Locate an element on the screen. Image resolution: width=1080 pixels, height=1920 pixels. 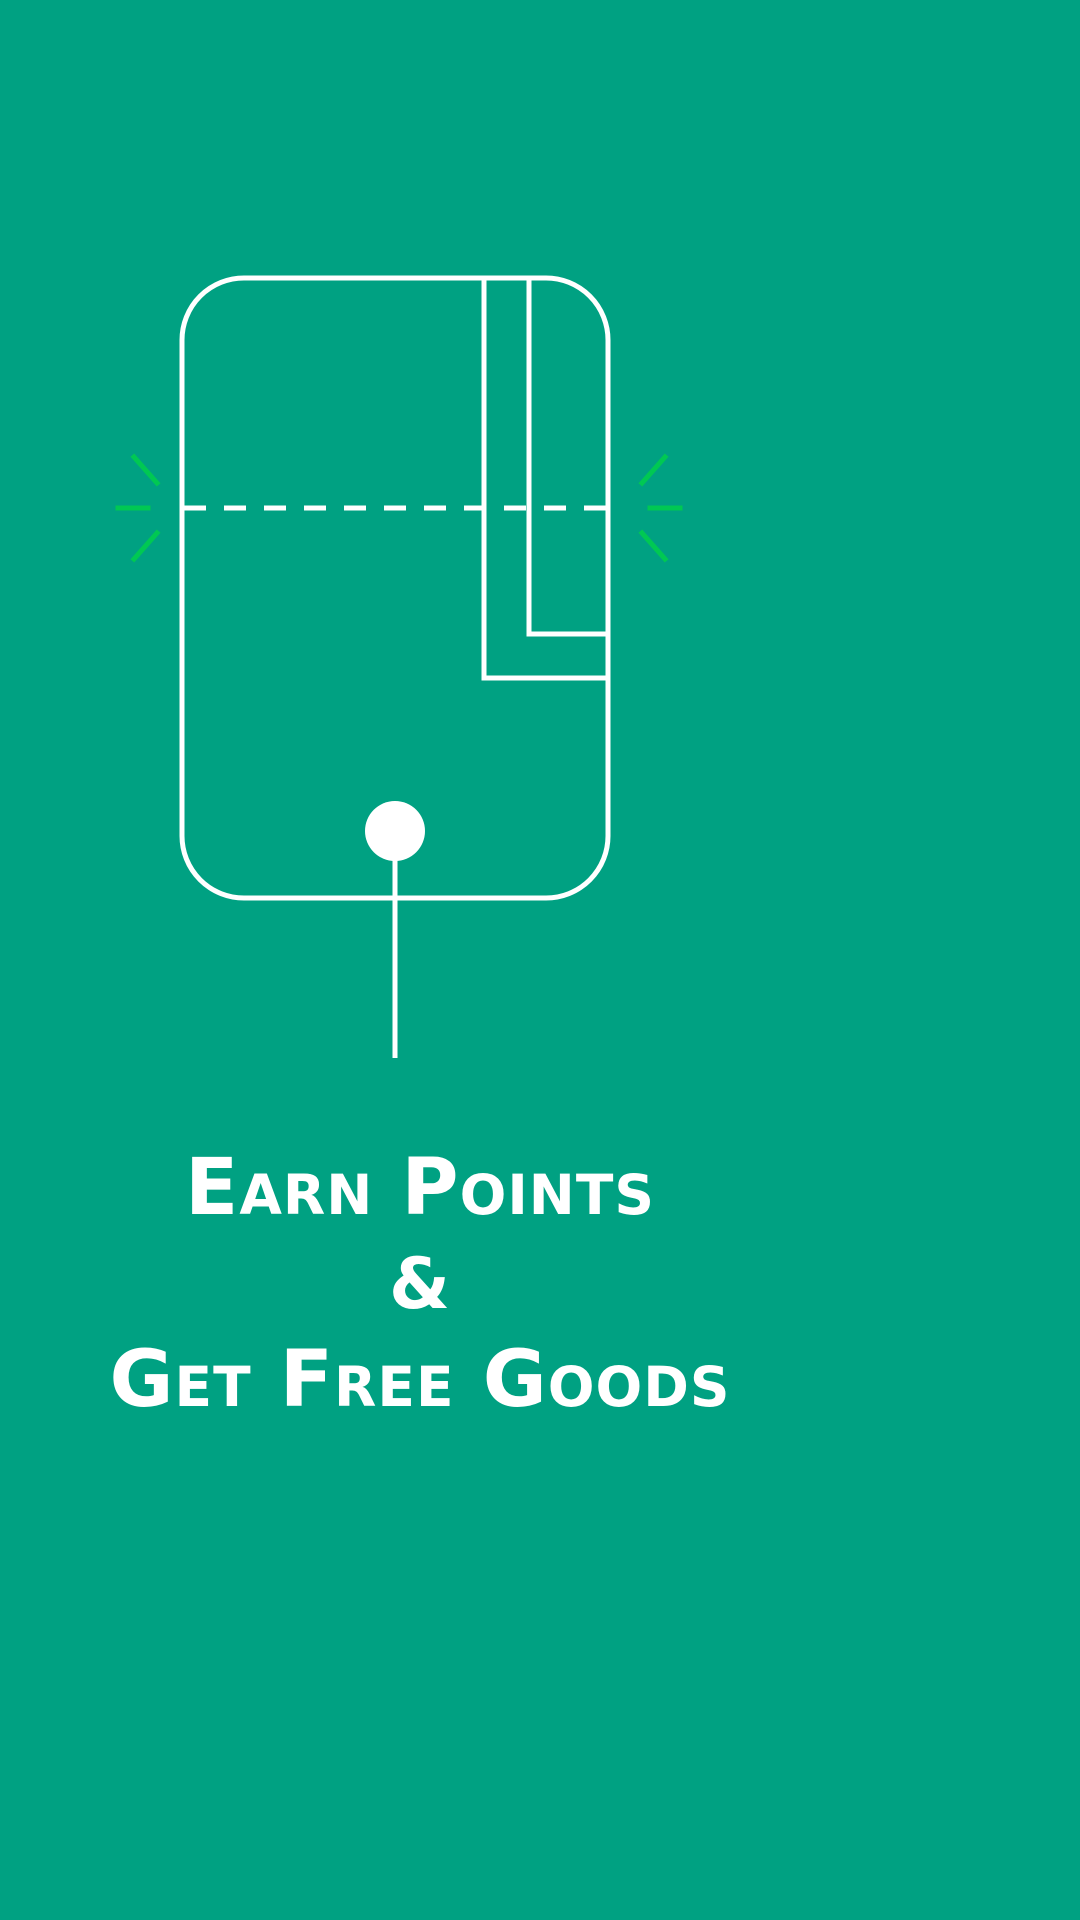
headline-line-ampersand: & is located at coordinates (420, 1284).